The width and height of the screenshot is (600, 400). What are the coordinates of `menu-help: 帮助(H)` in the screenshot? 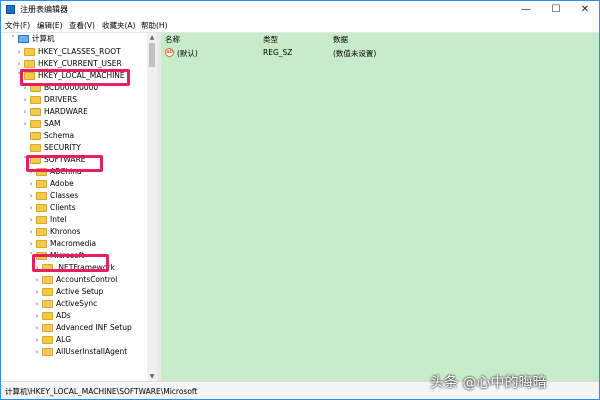 It's located at (154, 25).